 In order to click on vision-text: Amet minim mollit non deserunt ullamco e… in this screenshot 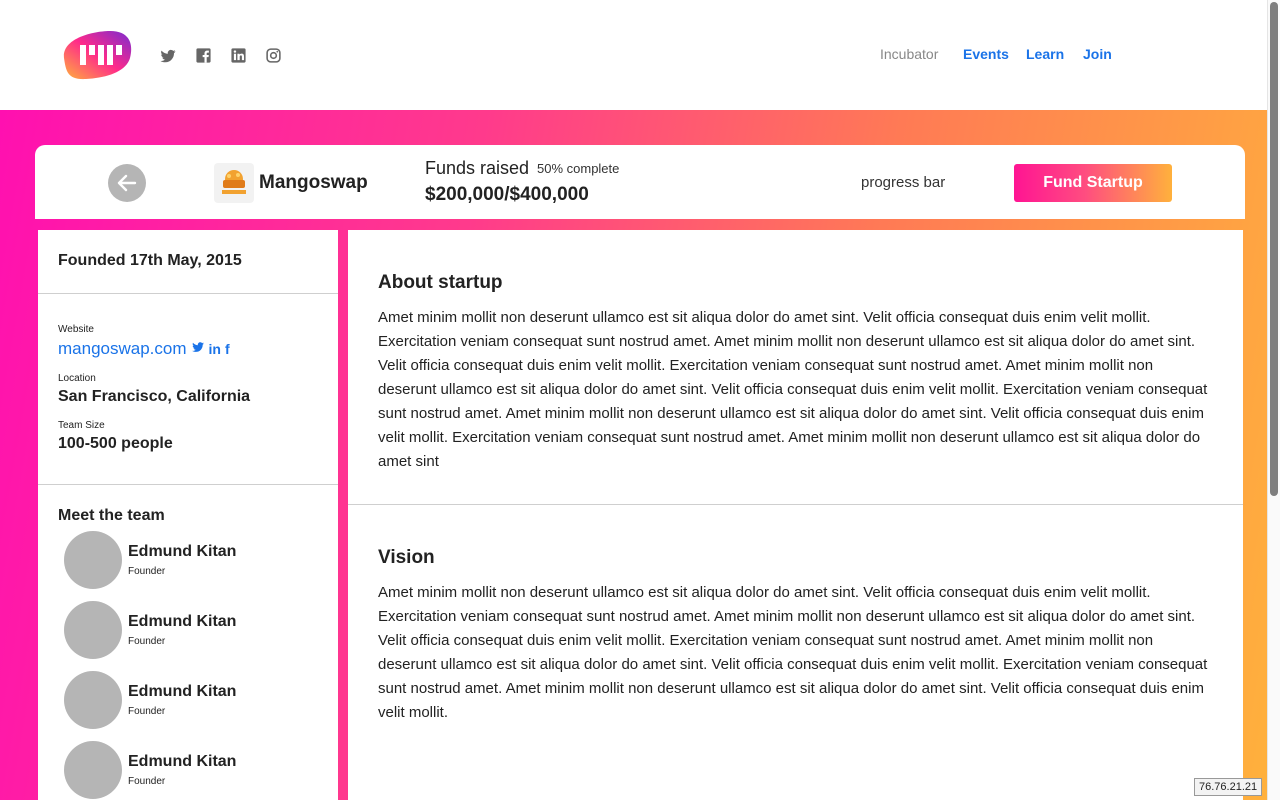, I will do `click(793, 652)`.